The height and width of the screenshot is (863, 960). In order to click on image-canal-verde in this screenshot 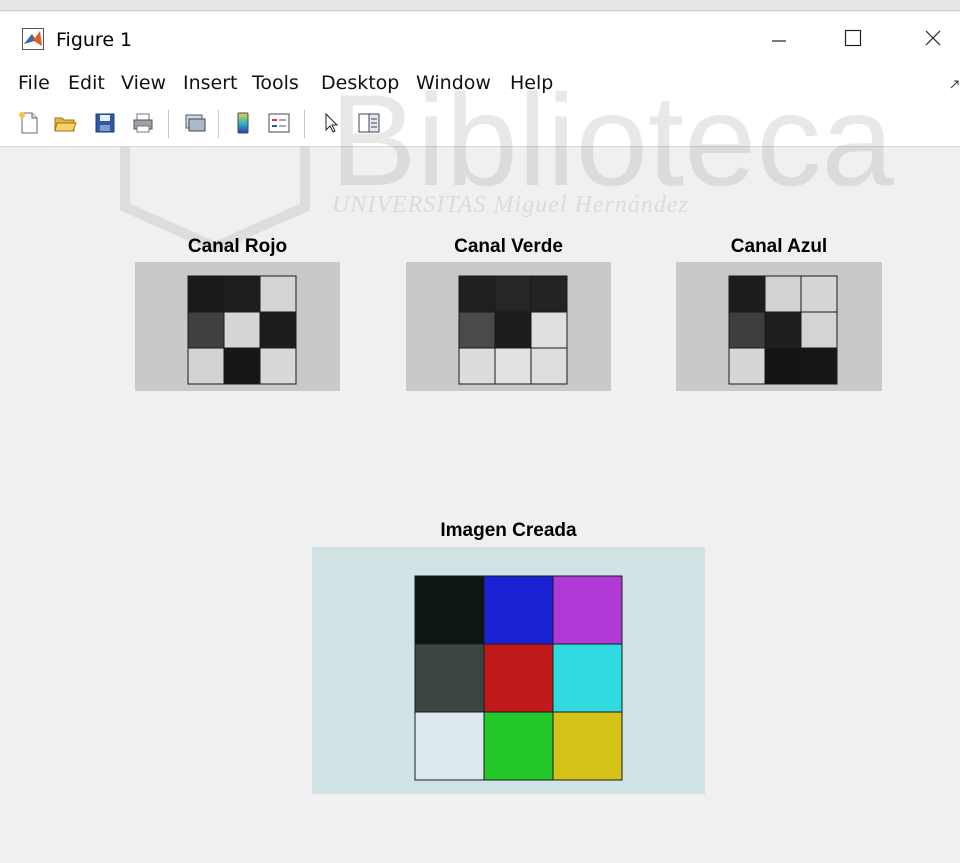, I will do `click(508, 326)`.